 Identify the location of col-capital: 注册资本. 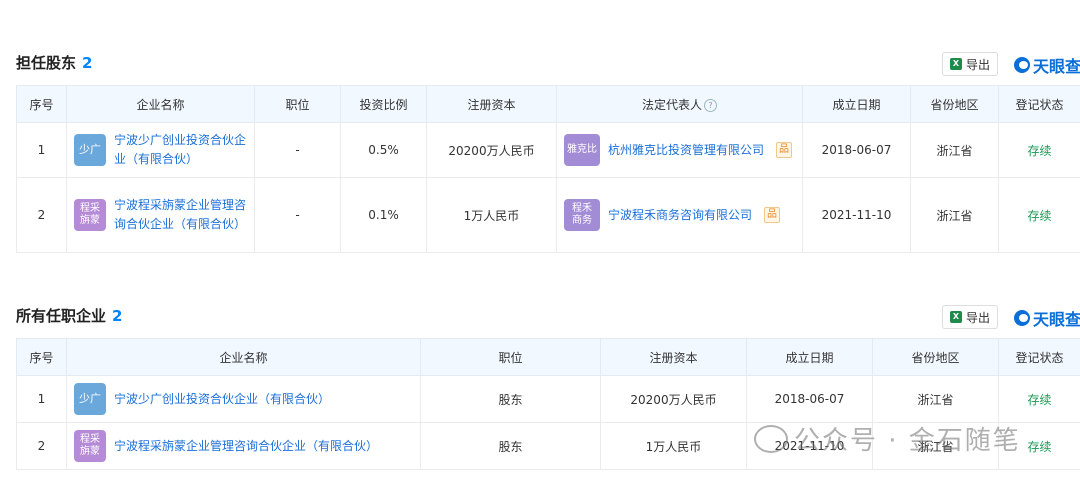
(673, 357).